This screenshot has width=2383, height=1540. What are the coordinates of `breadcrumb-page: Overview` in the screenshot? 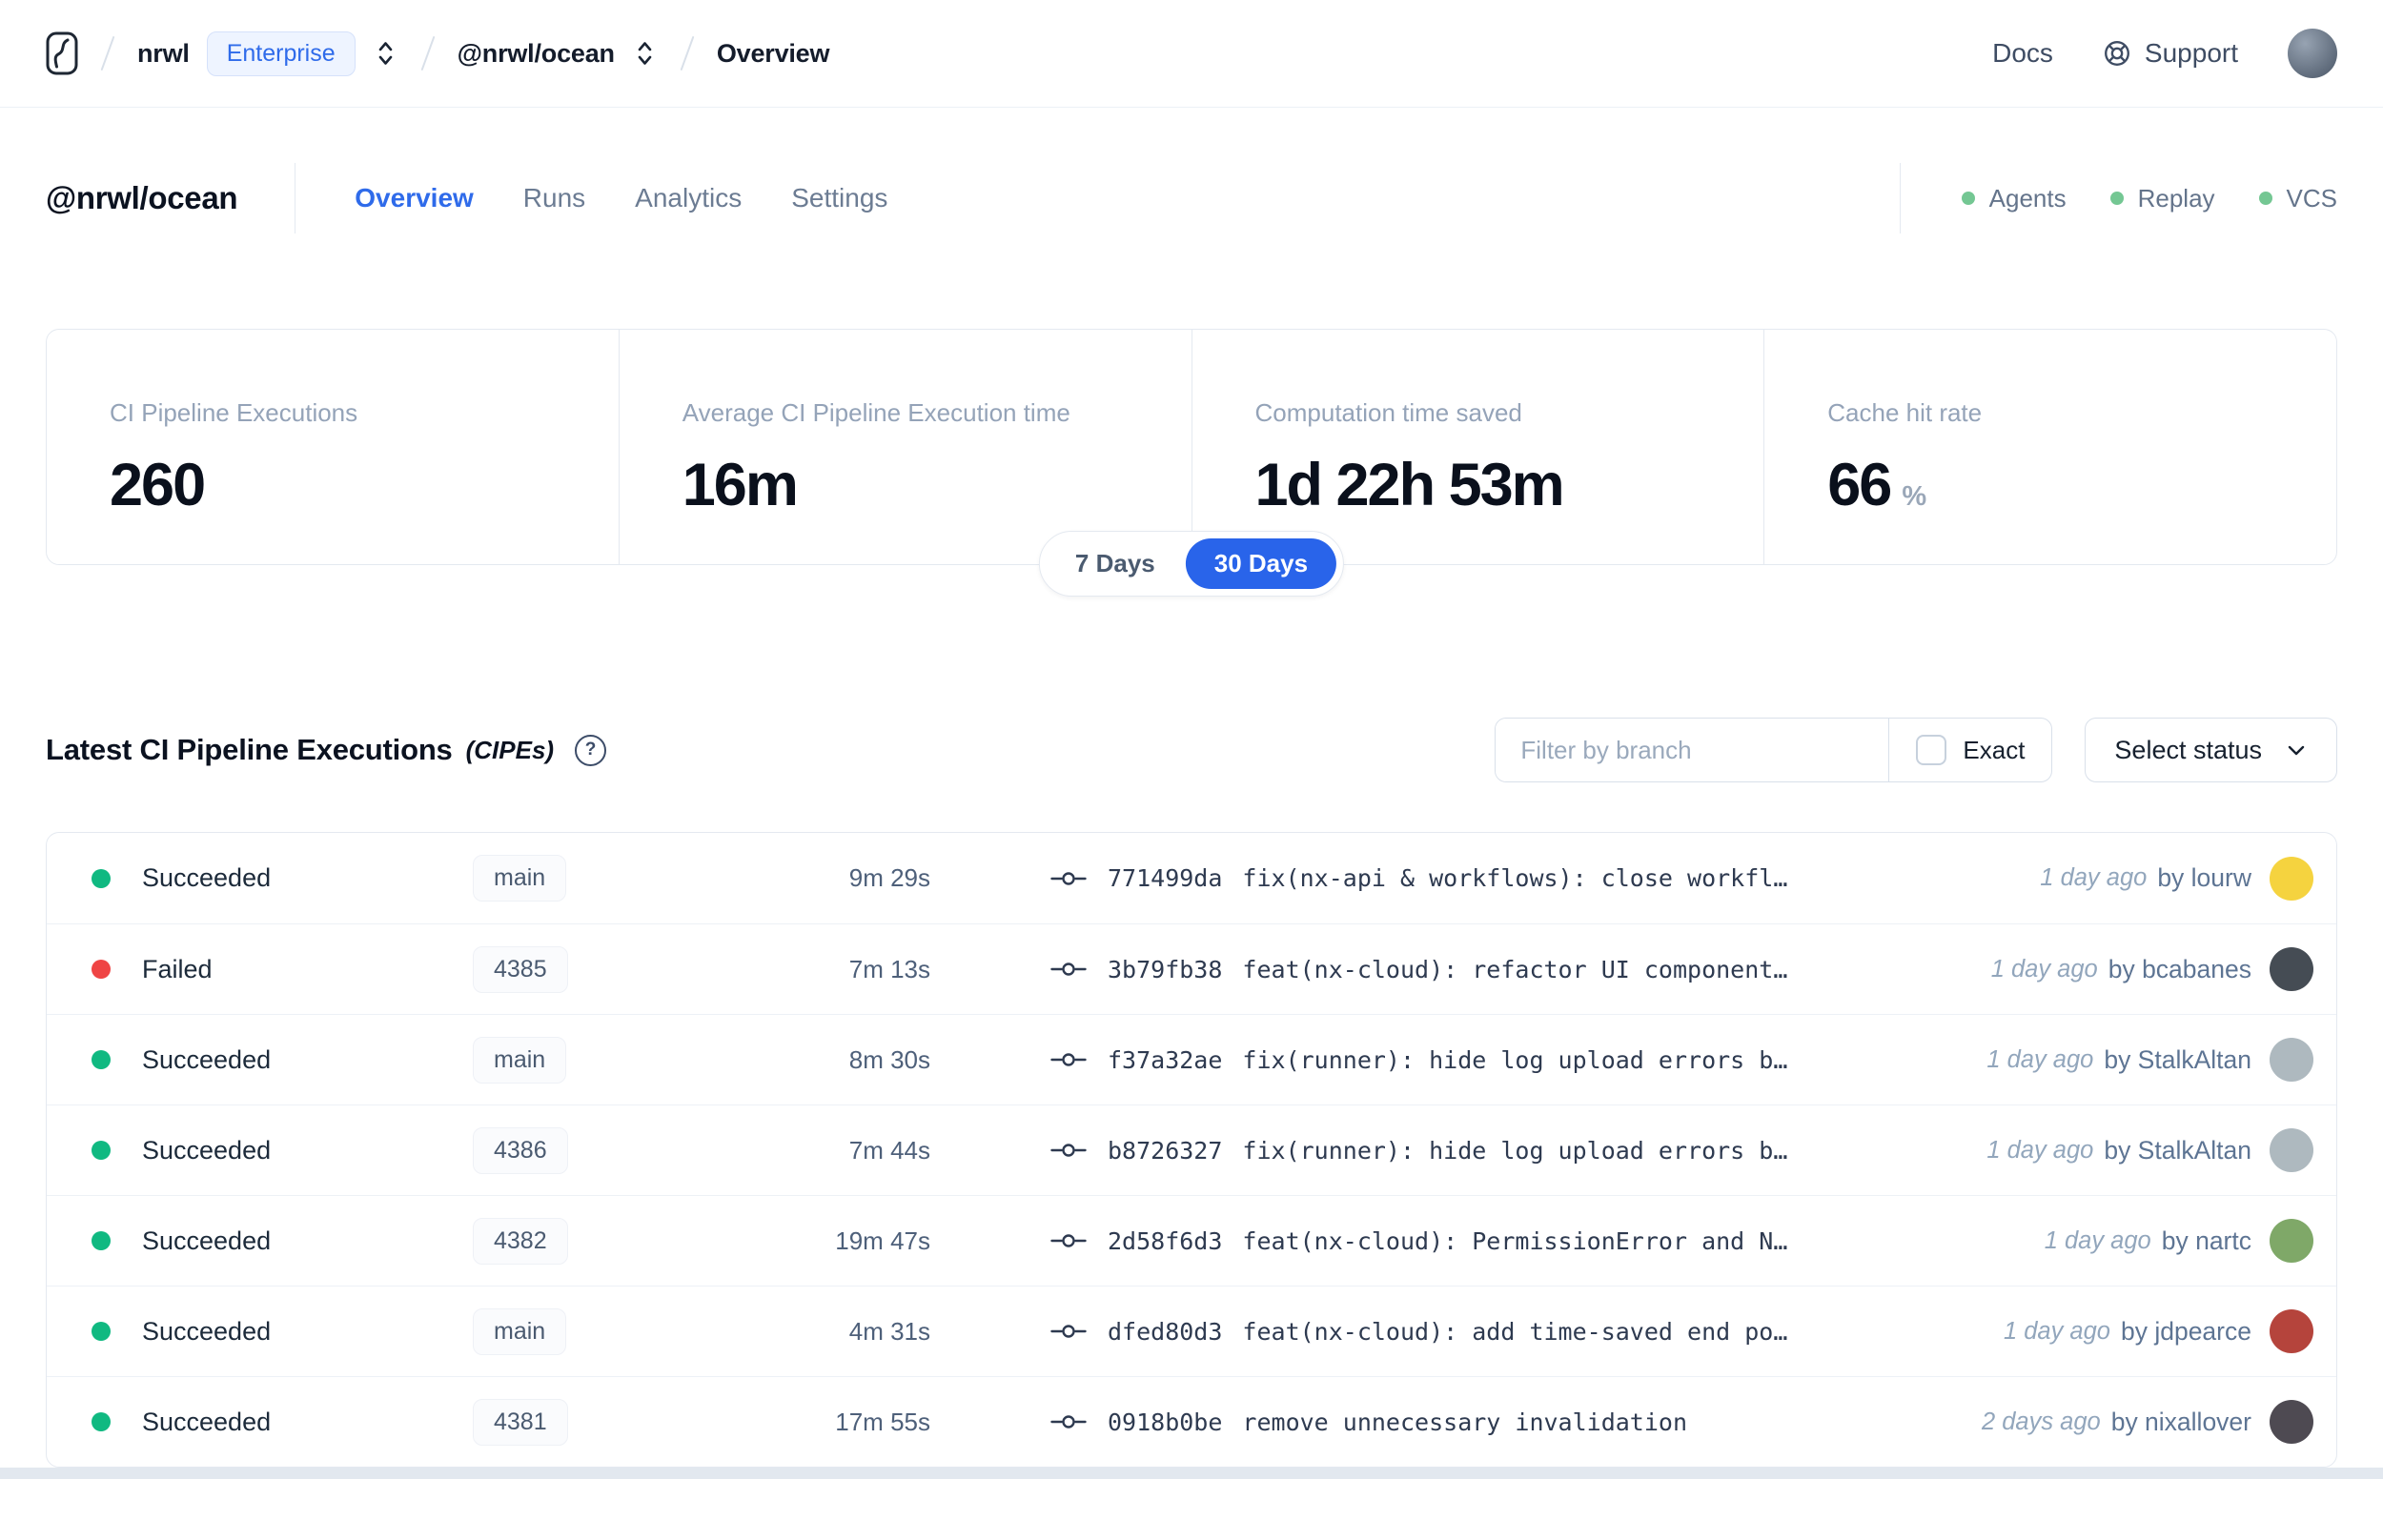 It's located at (773, 53).